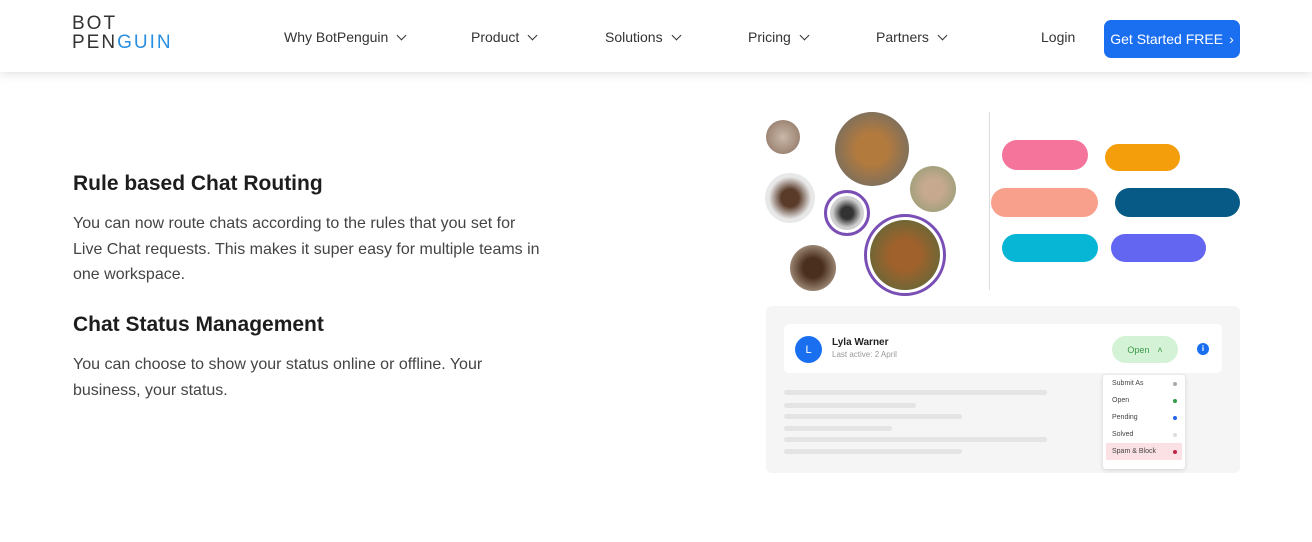  I want to click on contact-name: Lyla Warner, so click(860, 342).